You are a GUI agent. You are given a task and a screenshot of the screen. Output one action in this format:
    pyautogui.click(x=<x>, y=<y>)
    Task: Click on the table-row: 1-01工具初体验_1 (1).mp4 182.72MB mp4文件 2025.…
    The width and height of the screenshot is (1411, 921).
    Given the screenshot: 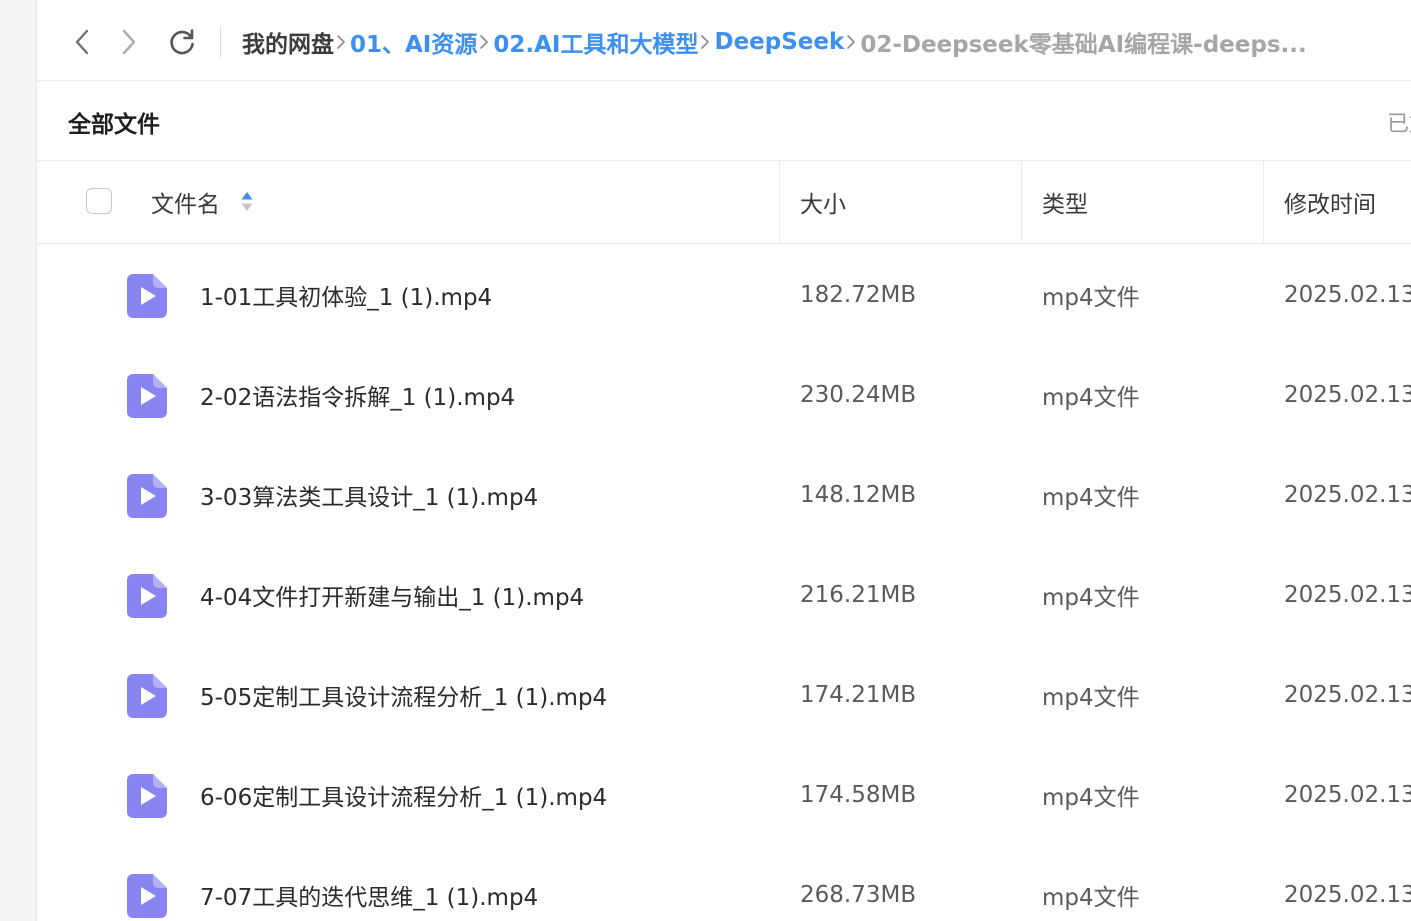 What is the action you would take?
    pyautogui.click(x=724, y=295)
    